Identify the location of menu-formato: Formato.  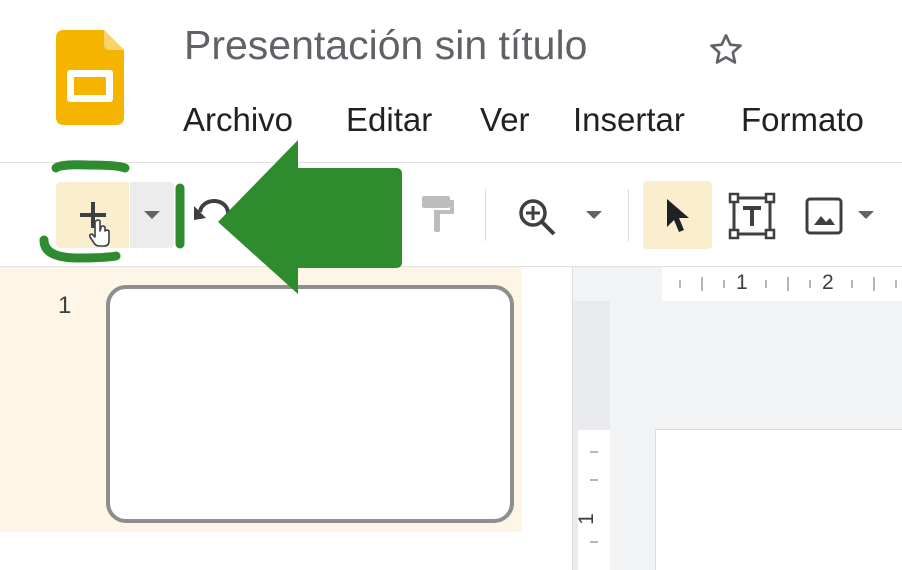
(802, 120).